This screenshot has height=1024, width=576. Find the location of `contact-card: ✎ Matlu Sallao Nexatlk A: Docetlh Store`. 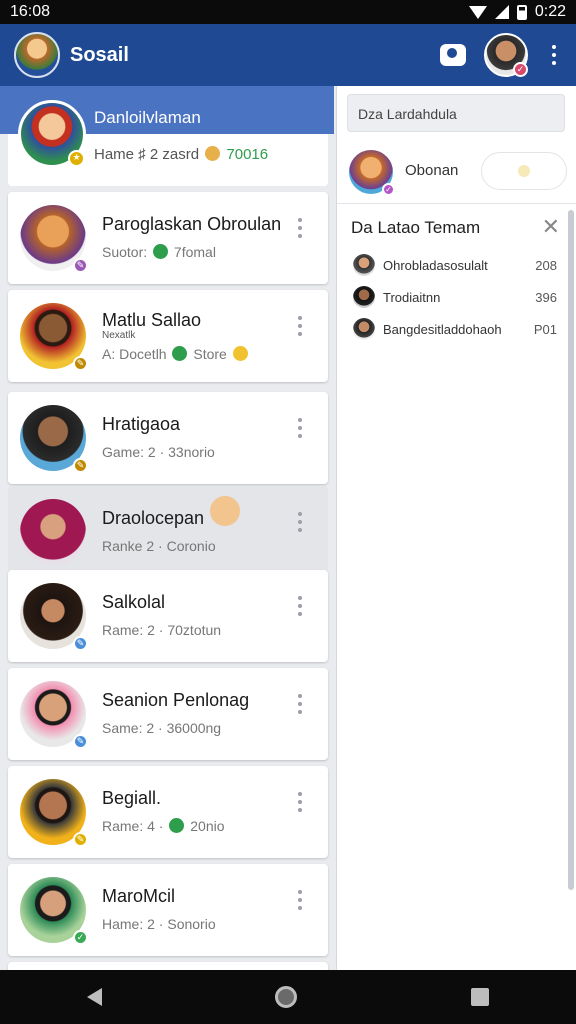

contact-card: ✎ Matlu Sallao Nexatlk A: Docetlh Store is located at coordinates (168, 336).